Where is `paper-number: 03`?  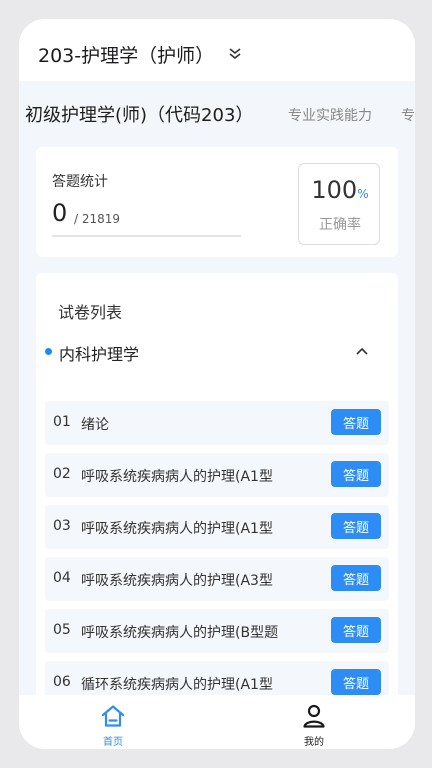
paper-number: 03 is located at coordinates (62, 526).